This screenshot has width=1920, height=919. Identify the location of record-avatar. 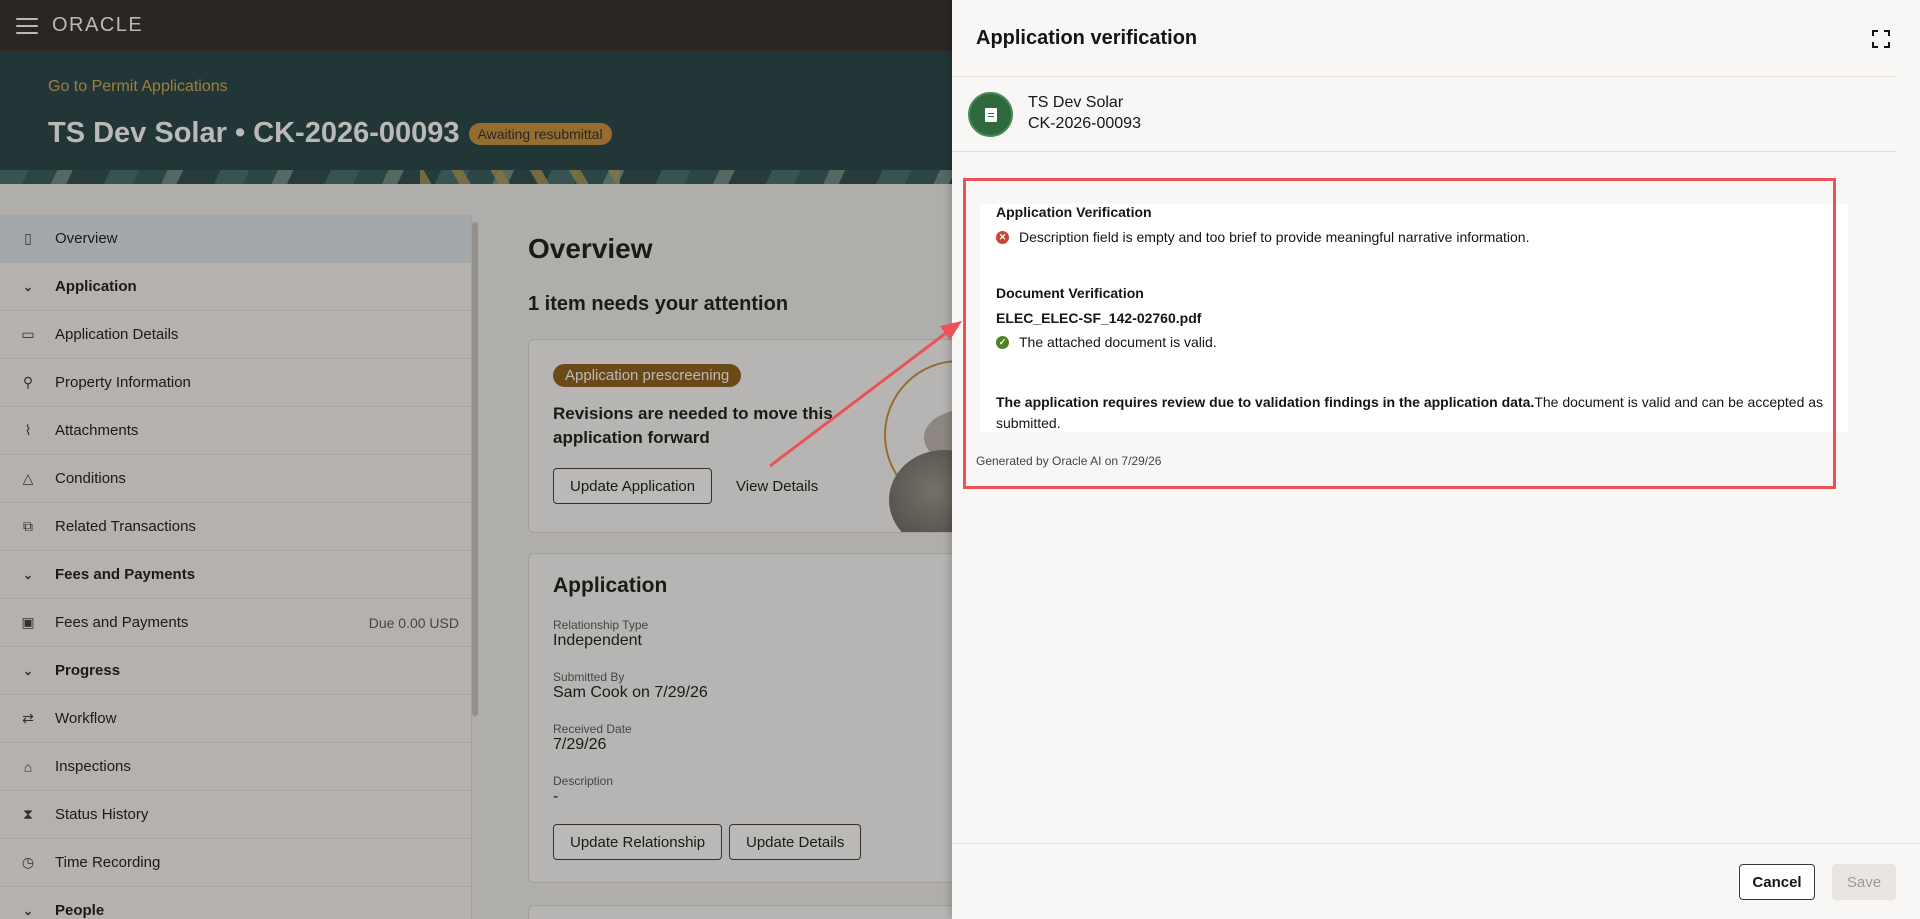
(990, 114).